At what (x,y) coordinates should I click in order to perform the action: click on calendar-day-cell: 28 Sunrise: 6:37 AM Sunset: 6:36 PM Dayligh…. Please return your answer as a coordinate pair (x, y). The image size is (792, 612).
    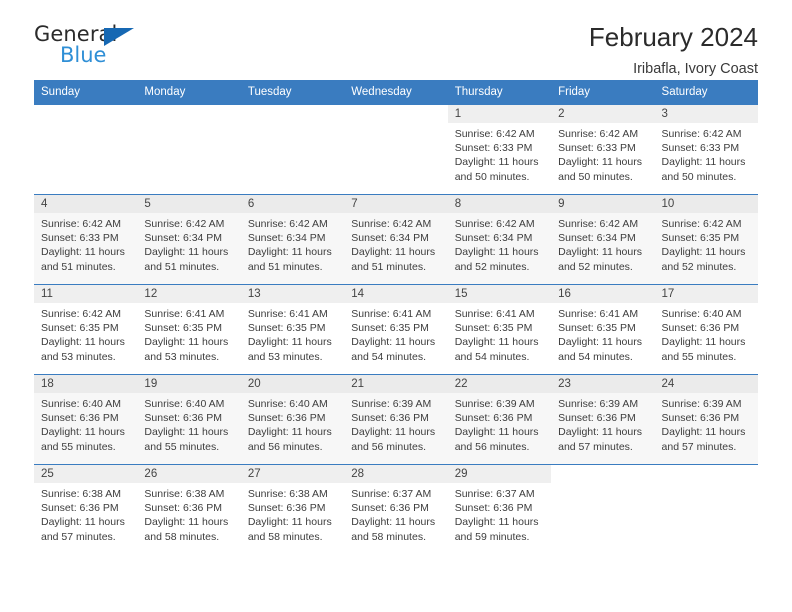
    Looking at the image, I should click on (396, 509).